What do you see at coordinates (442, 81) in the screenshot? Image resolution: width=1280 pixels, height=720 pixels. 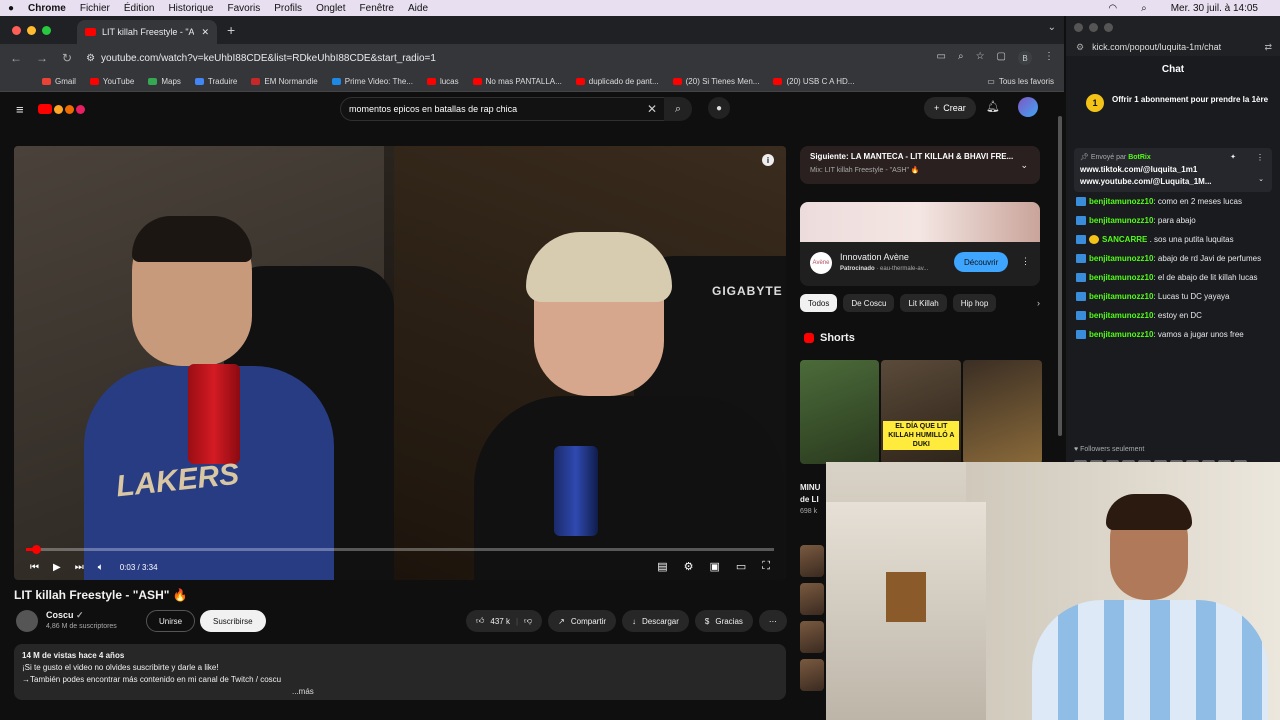 I see `bookmark-lucas: lucas` at bounding box center [442, 81].